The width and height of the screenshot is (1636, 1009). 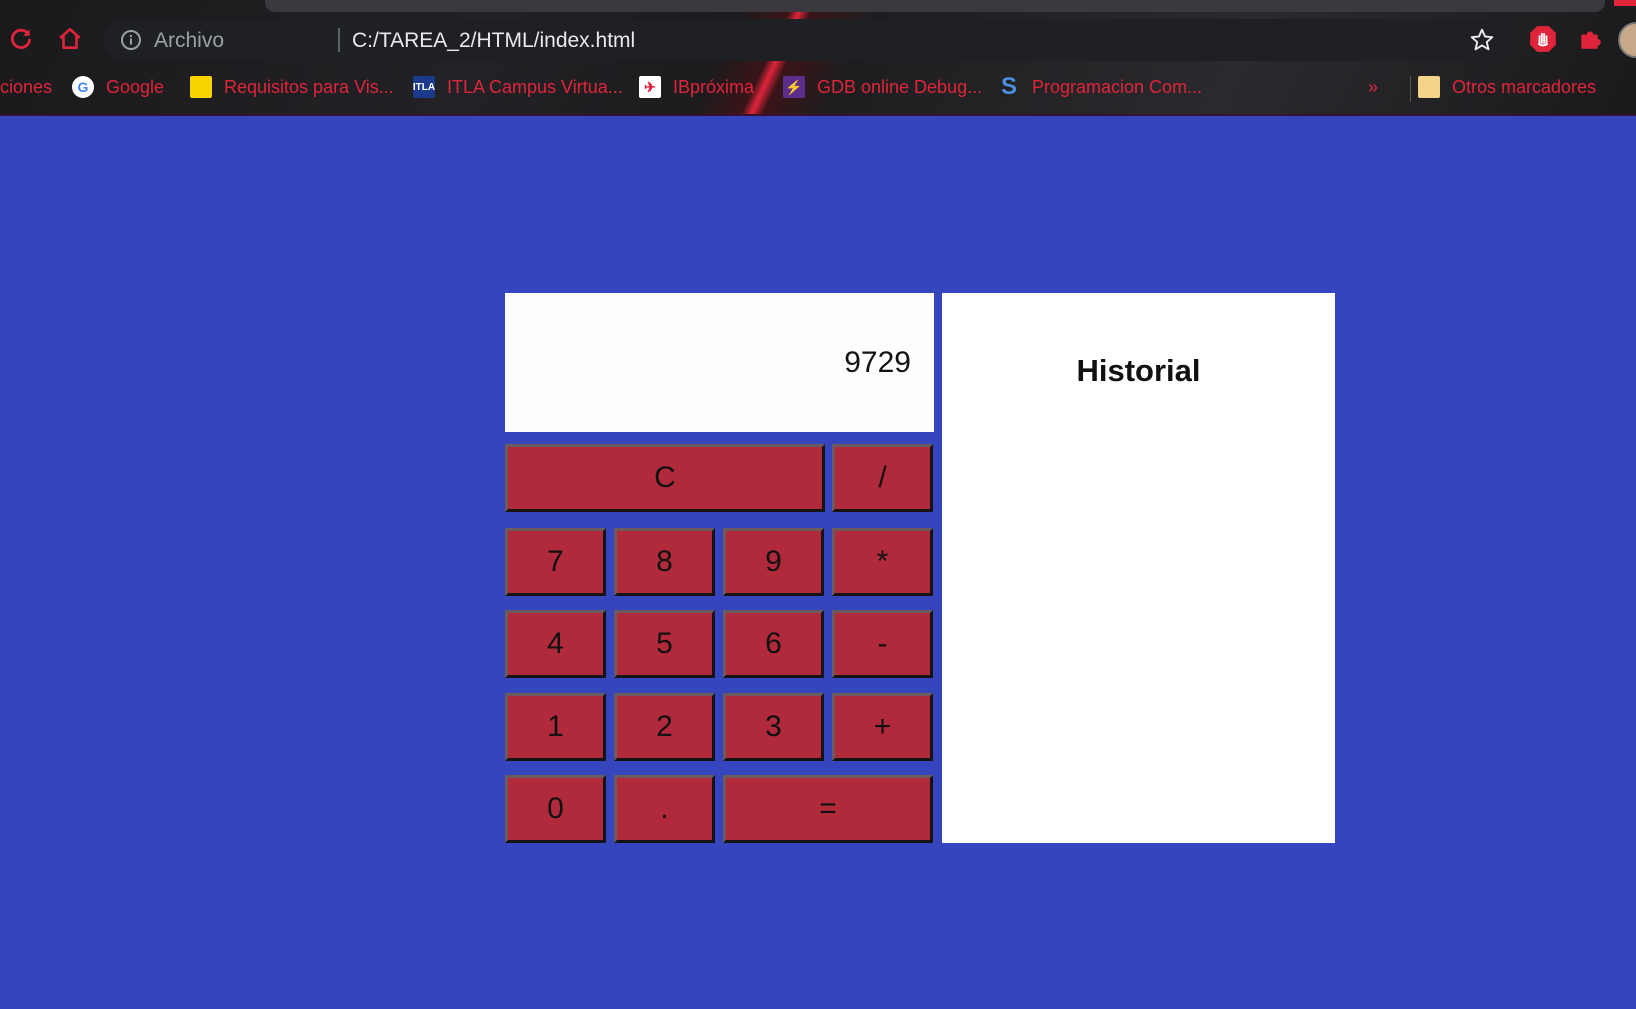 I want to click on s-icon: S, so click(x=1008, y=86).